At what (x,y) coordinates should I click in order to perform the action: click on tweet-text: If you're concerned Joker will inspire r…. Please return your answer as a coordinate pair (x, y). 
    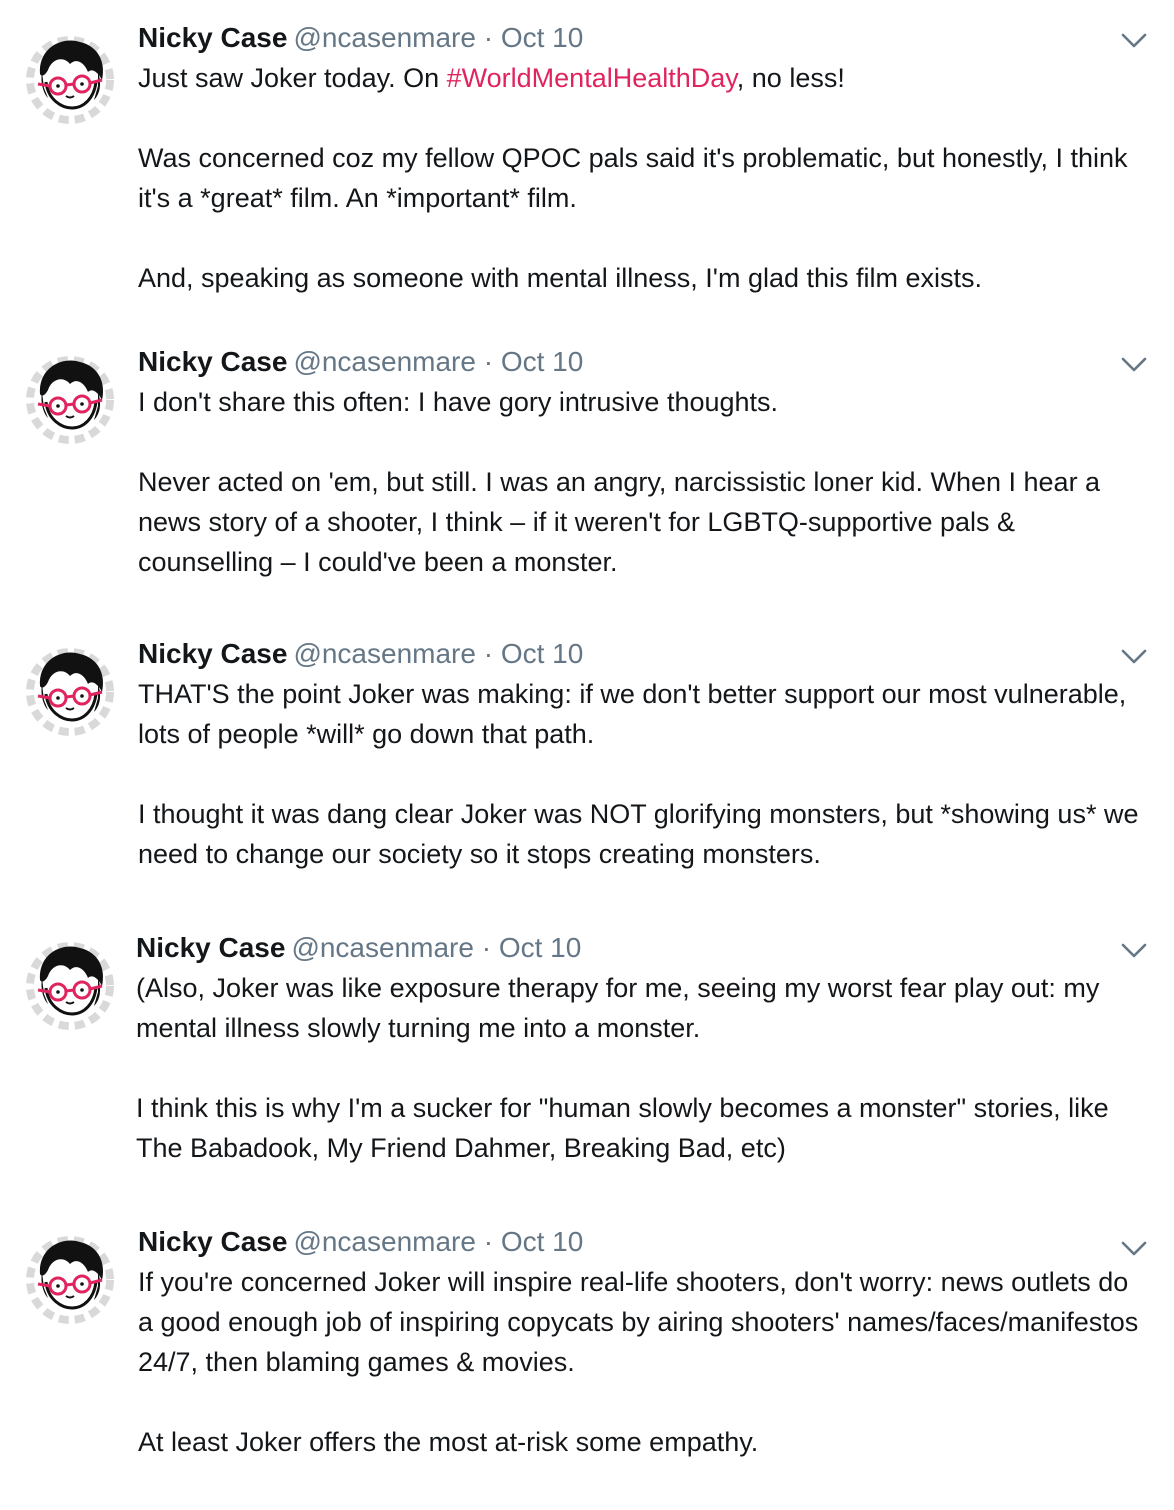
    Looking at the image, I should click on (643, 1362).